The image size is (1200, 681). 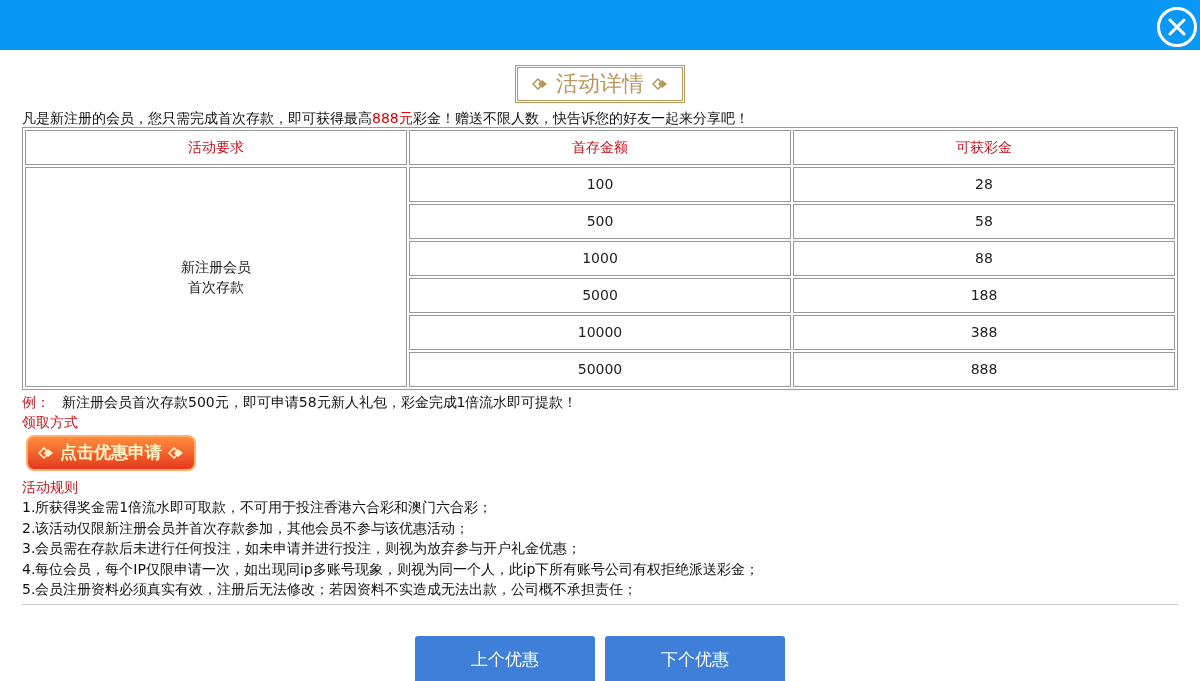 I want to click on rules-heading: 活动规则, so click(x=50, y=487).